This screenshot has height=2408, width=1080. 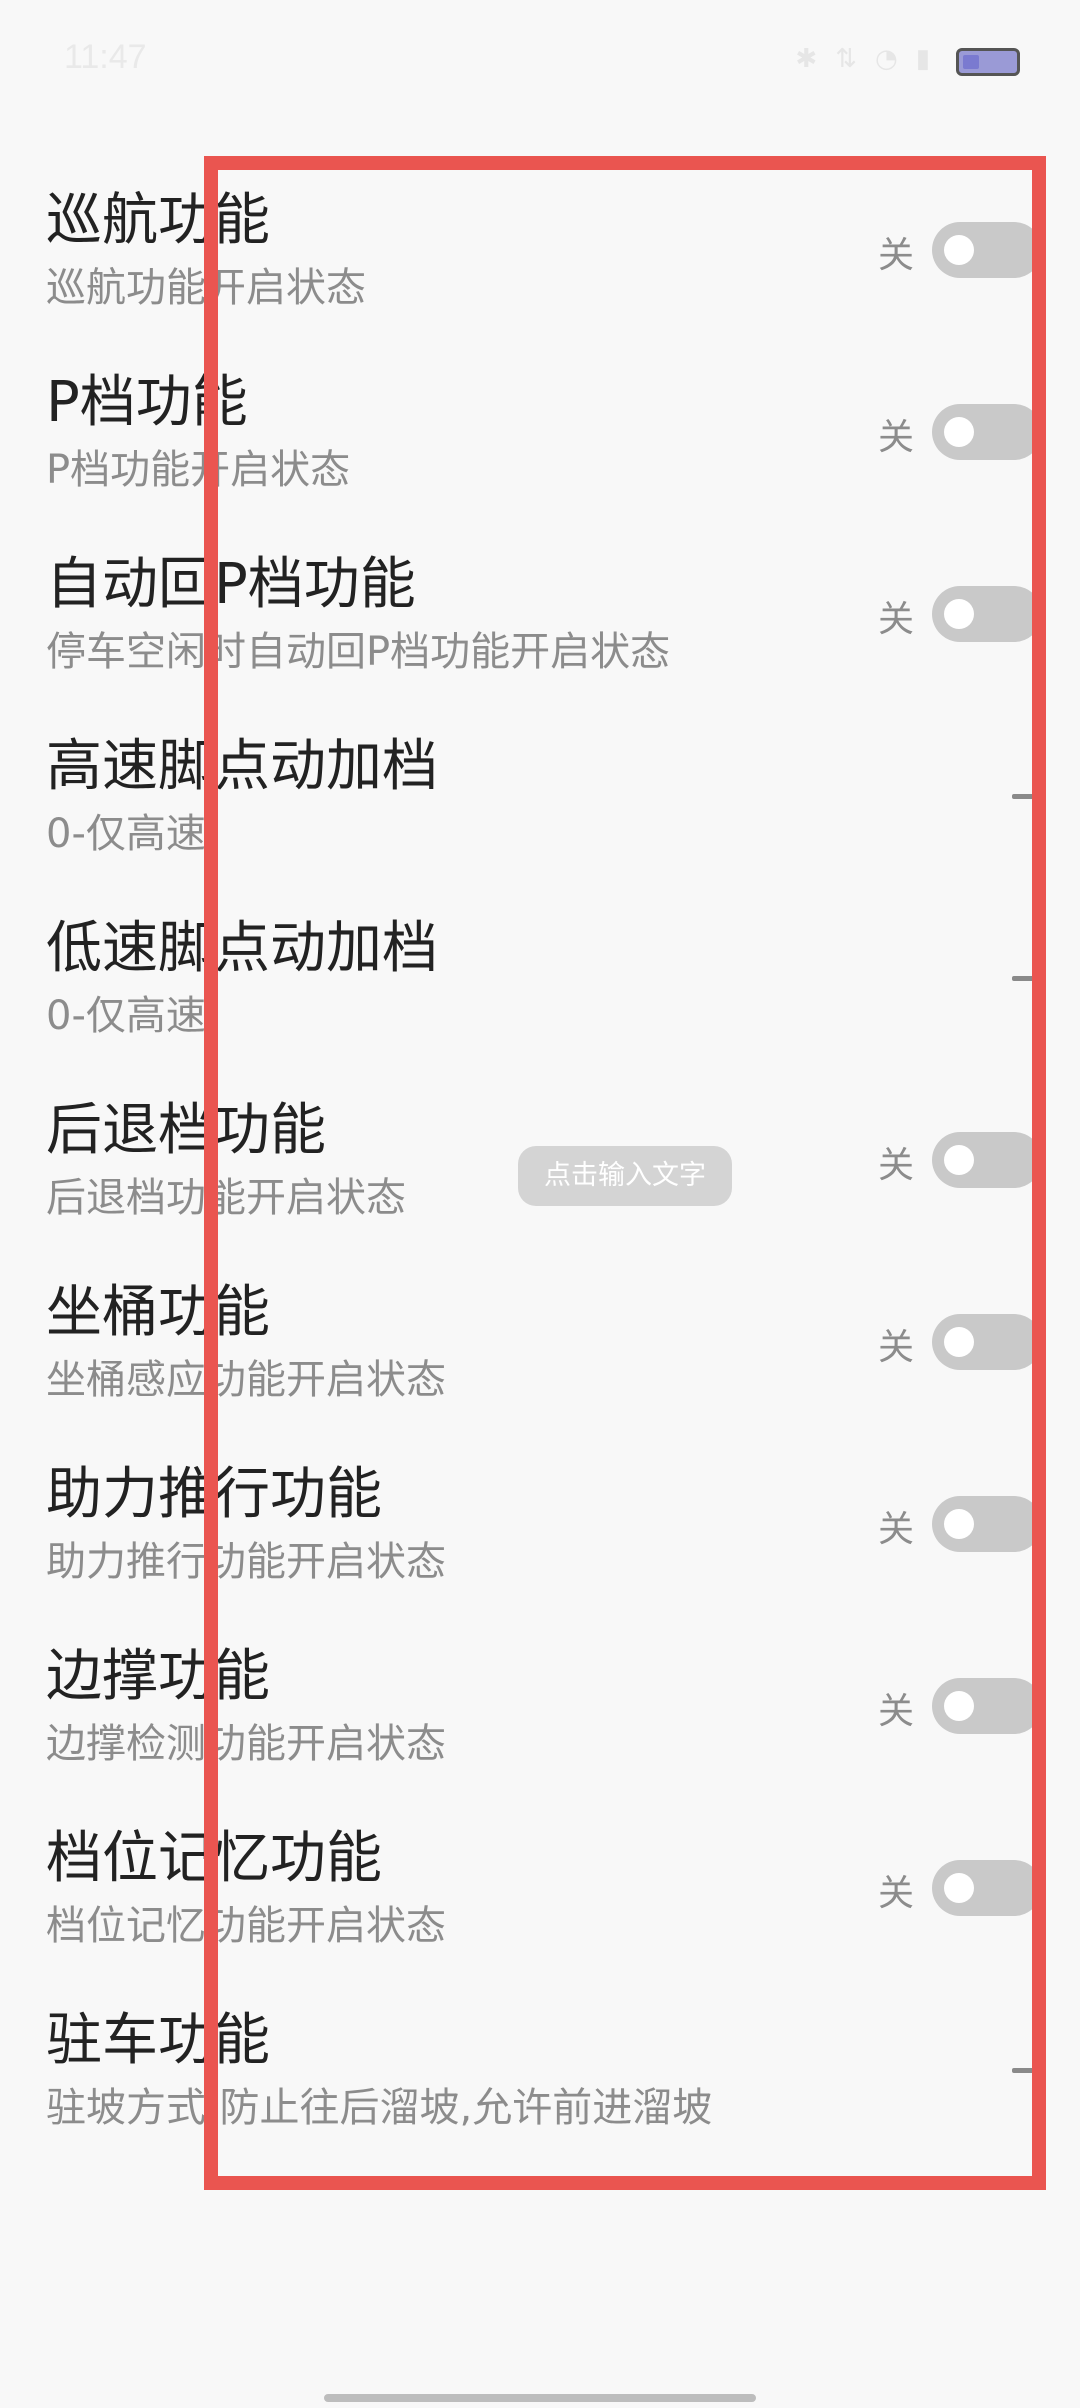 I want to click on battery-icon, so click(x=988, y=62).